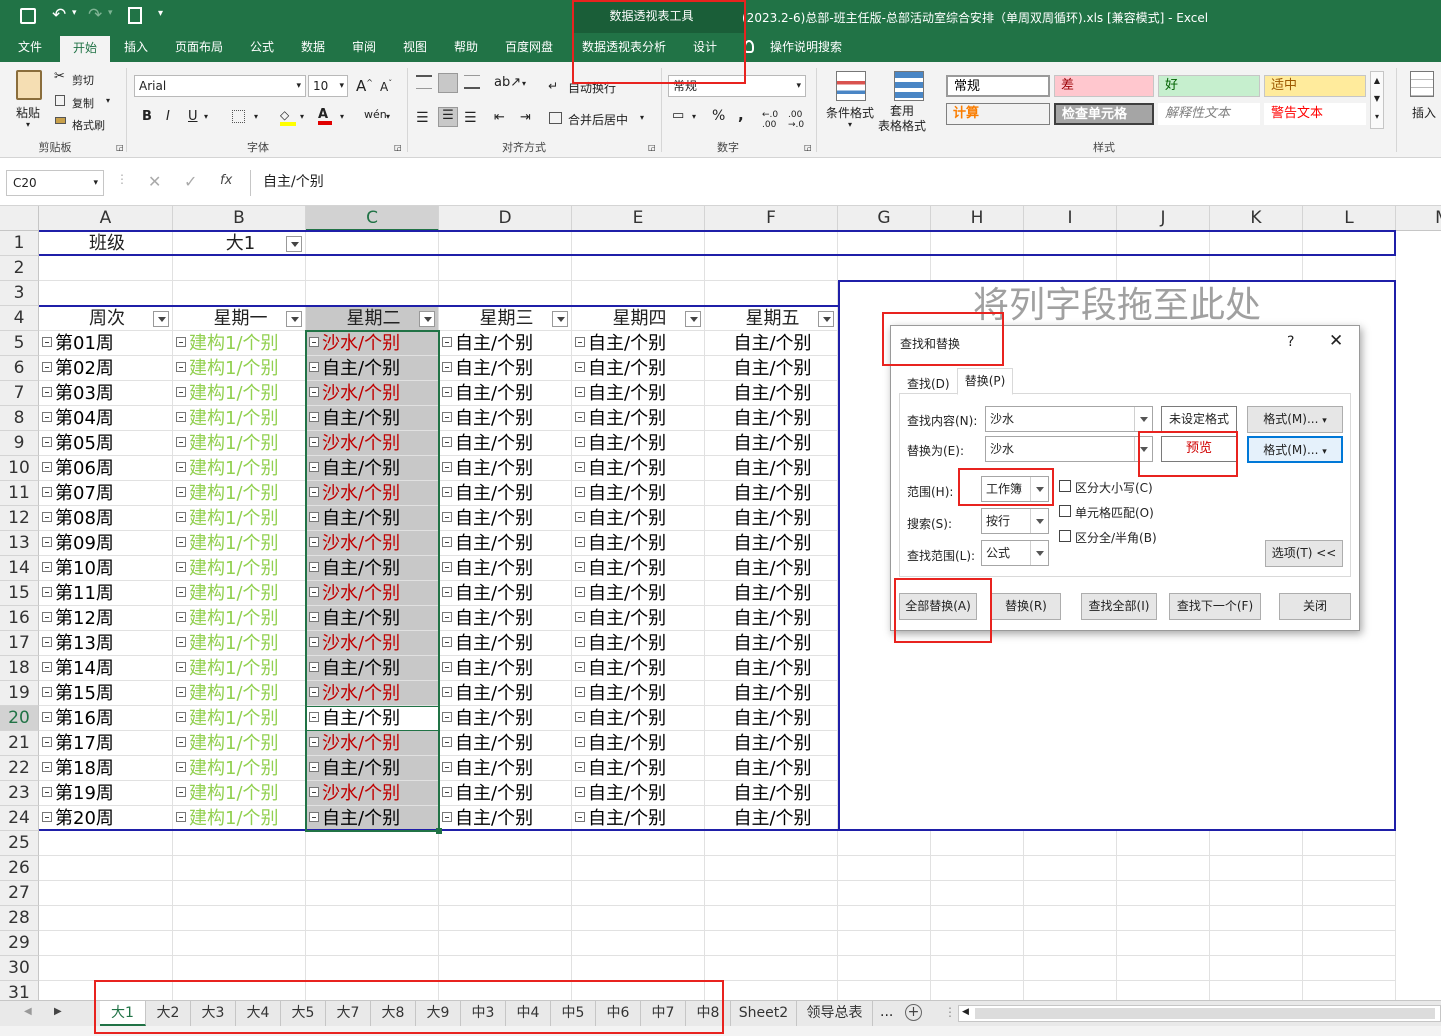 The height and width of the screenshot is (1036, 1441). Describe the element at coordinates (851, 86) in the screenshot. I see `conditional-format-icon` at that location.